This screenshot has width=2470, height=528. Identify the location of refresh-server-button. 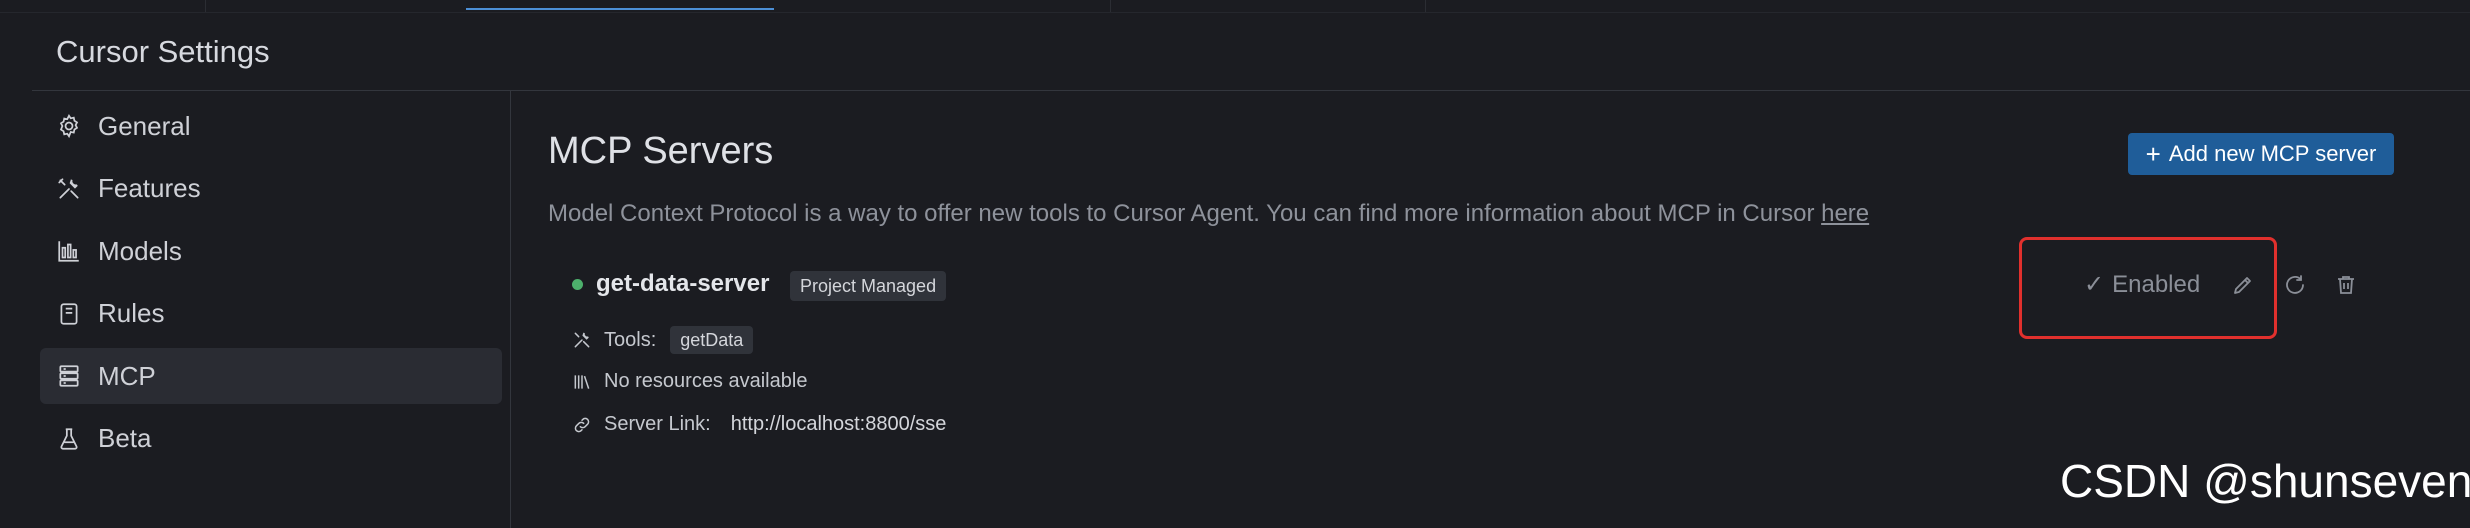
(2295, 285).